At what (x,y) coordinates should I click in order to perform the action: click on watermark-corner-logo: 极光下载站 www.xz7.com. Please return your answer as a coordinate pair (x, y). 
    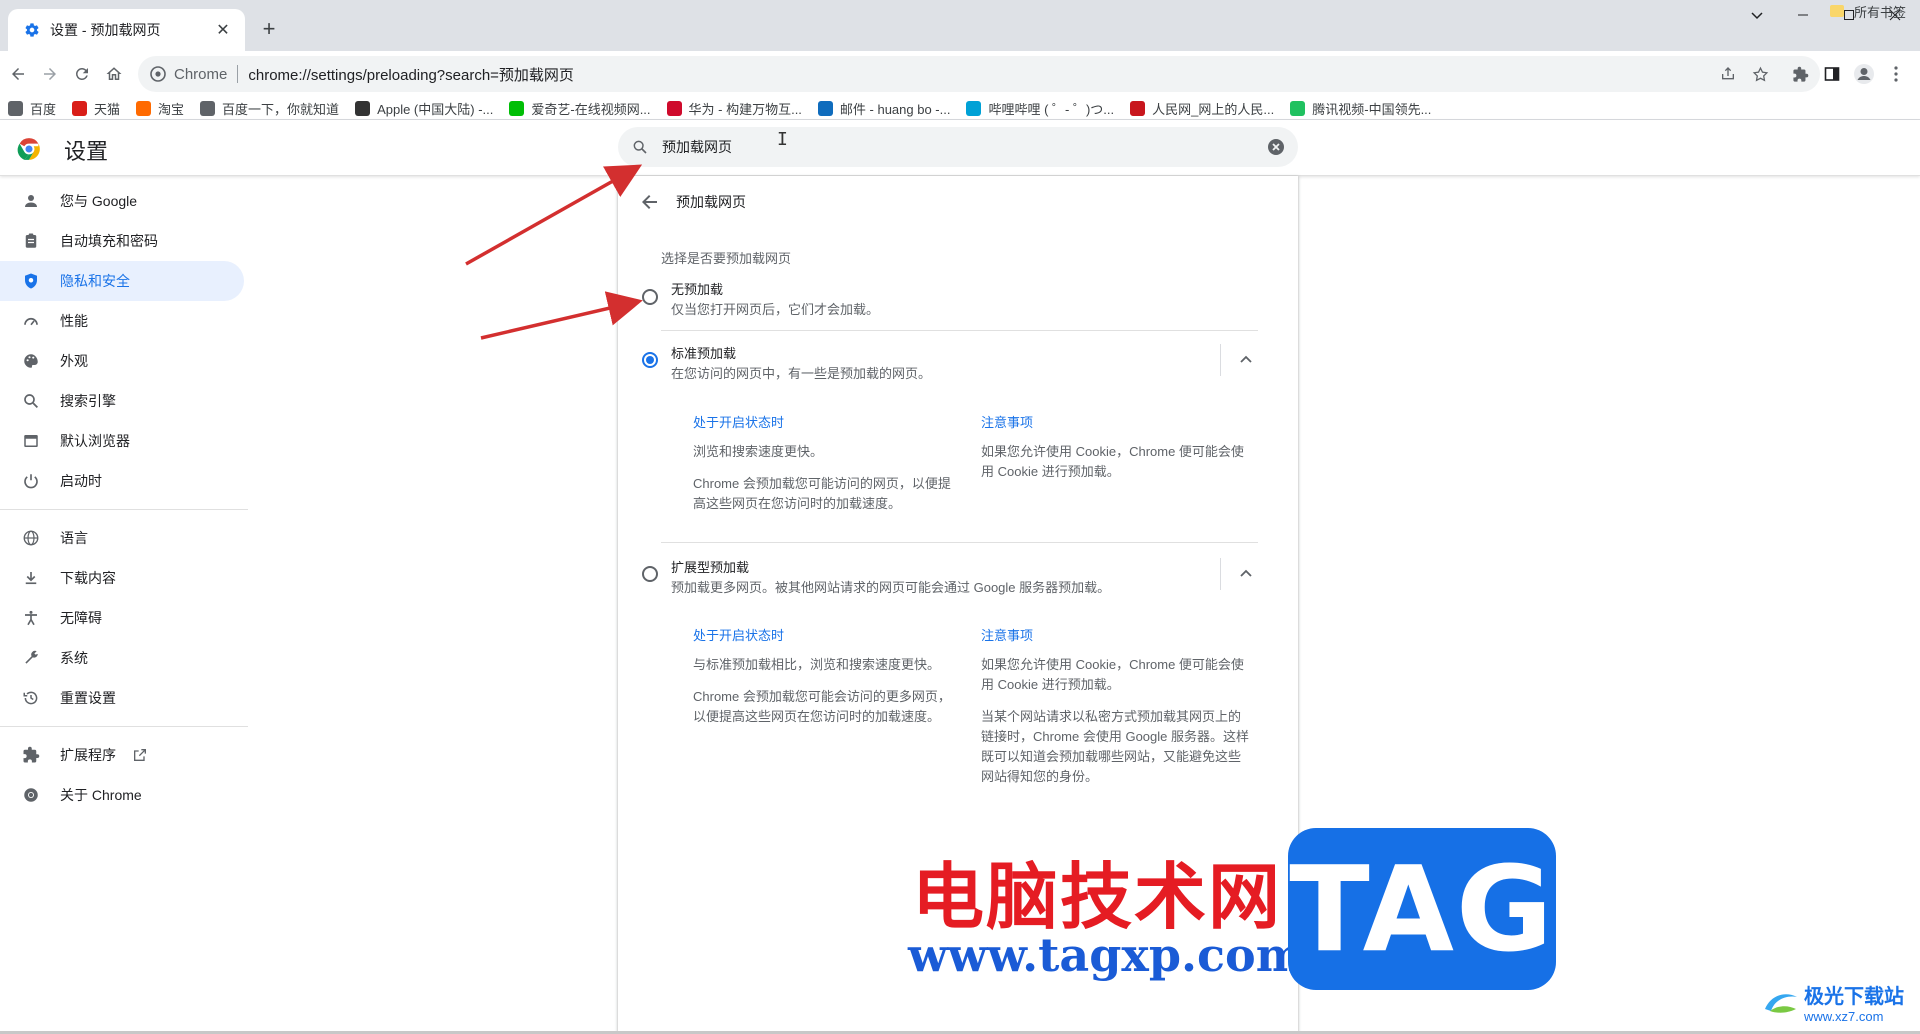
    Looking at the image, I should click on (1833, 1002).